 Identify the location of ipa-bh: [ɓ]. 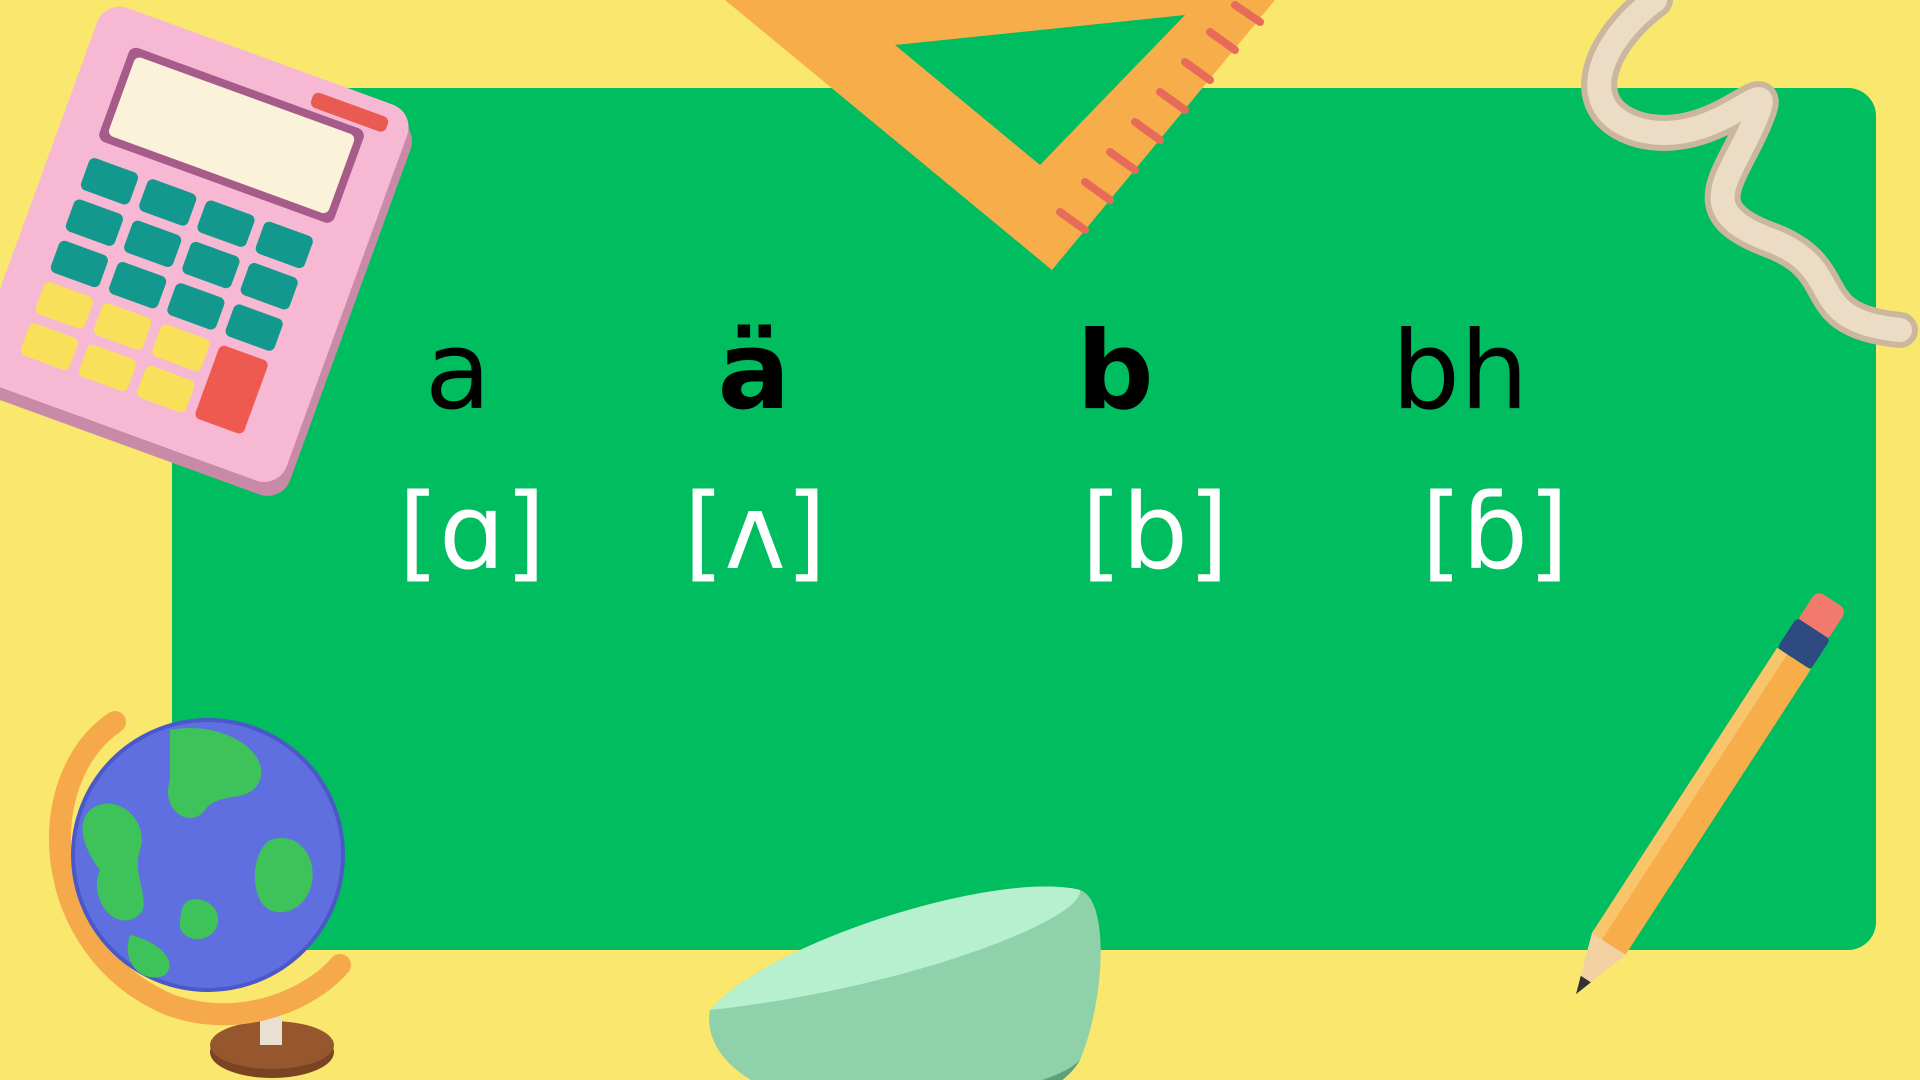
(1495, 532).